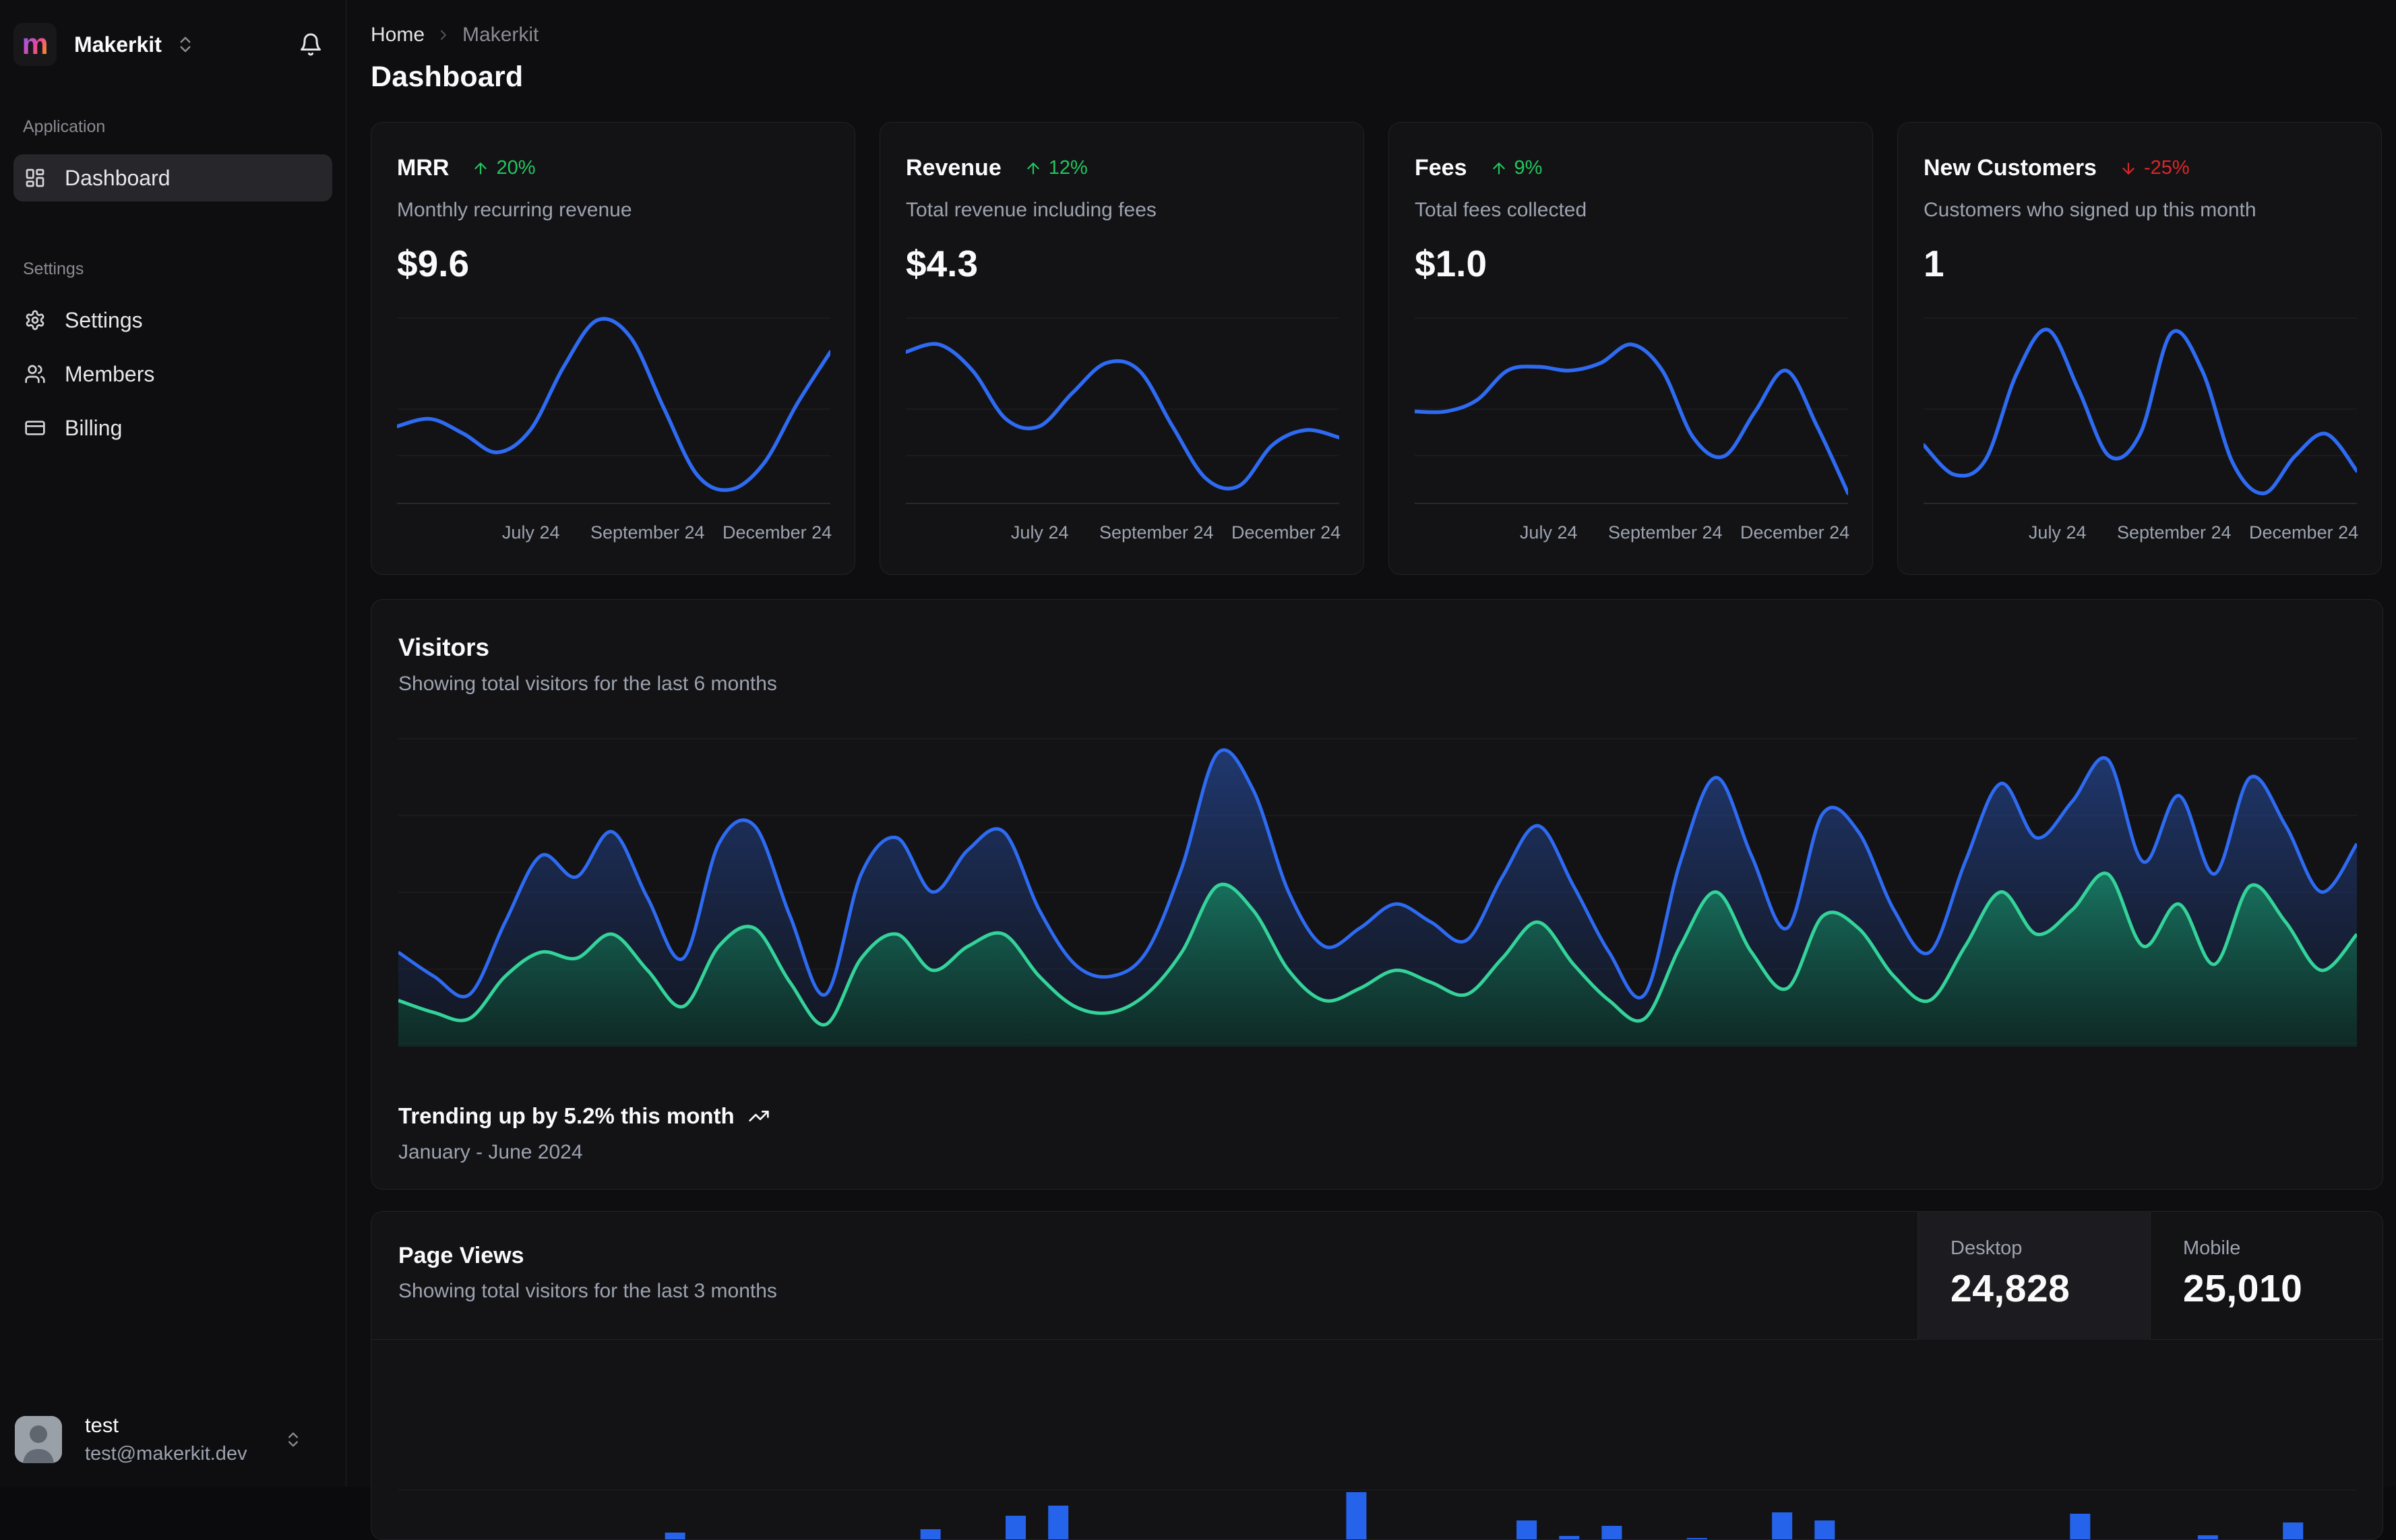 The height and width of the screenshot is (1540, 2396). Describe the element at coordinates (1375, 35) in the screenshot. I see `breadcrumb: Home Makerkit` at that location.